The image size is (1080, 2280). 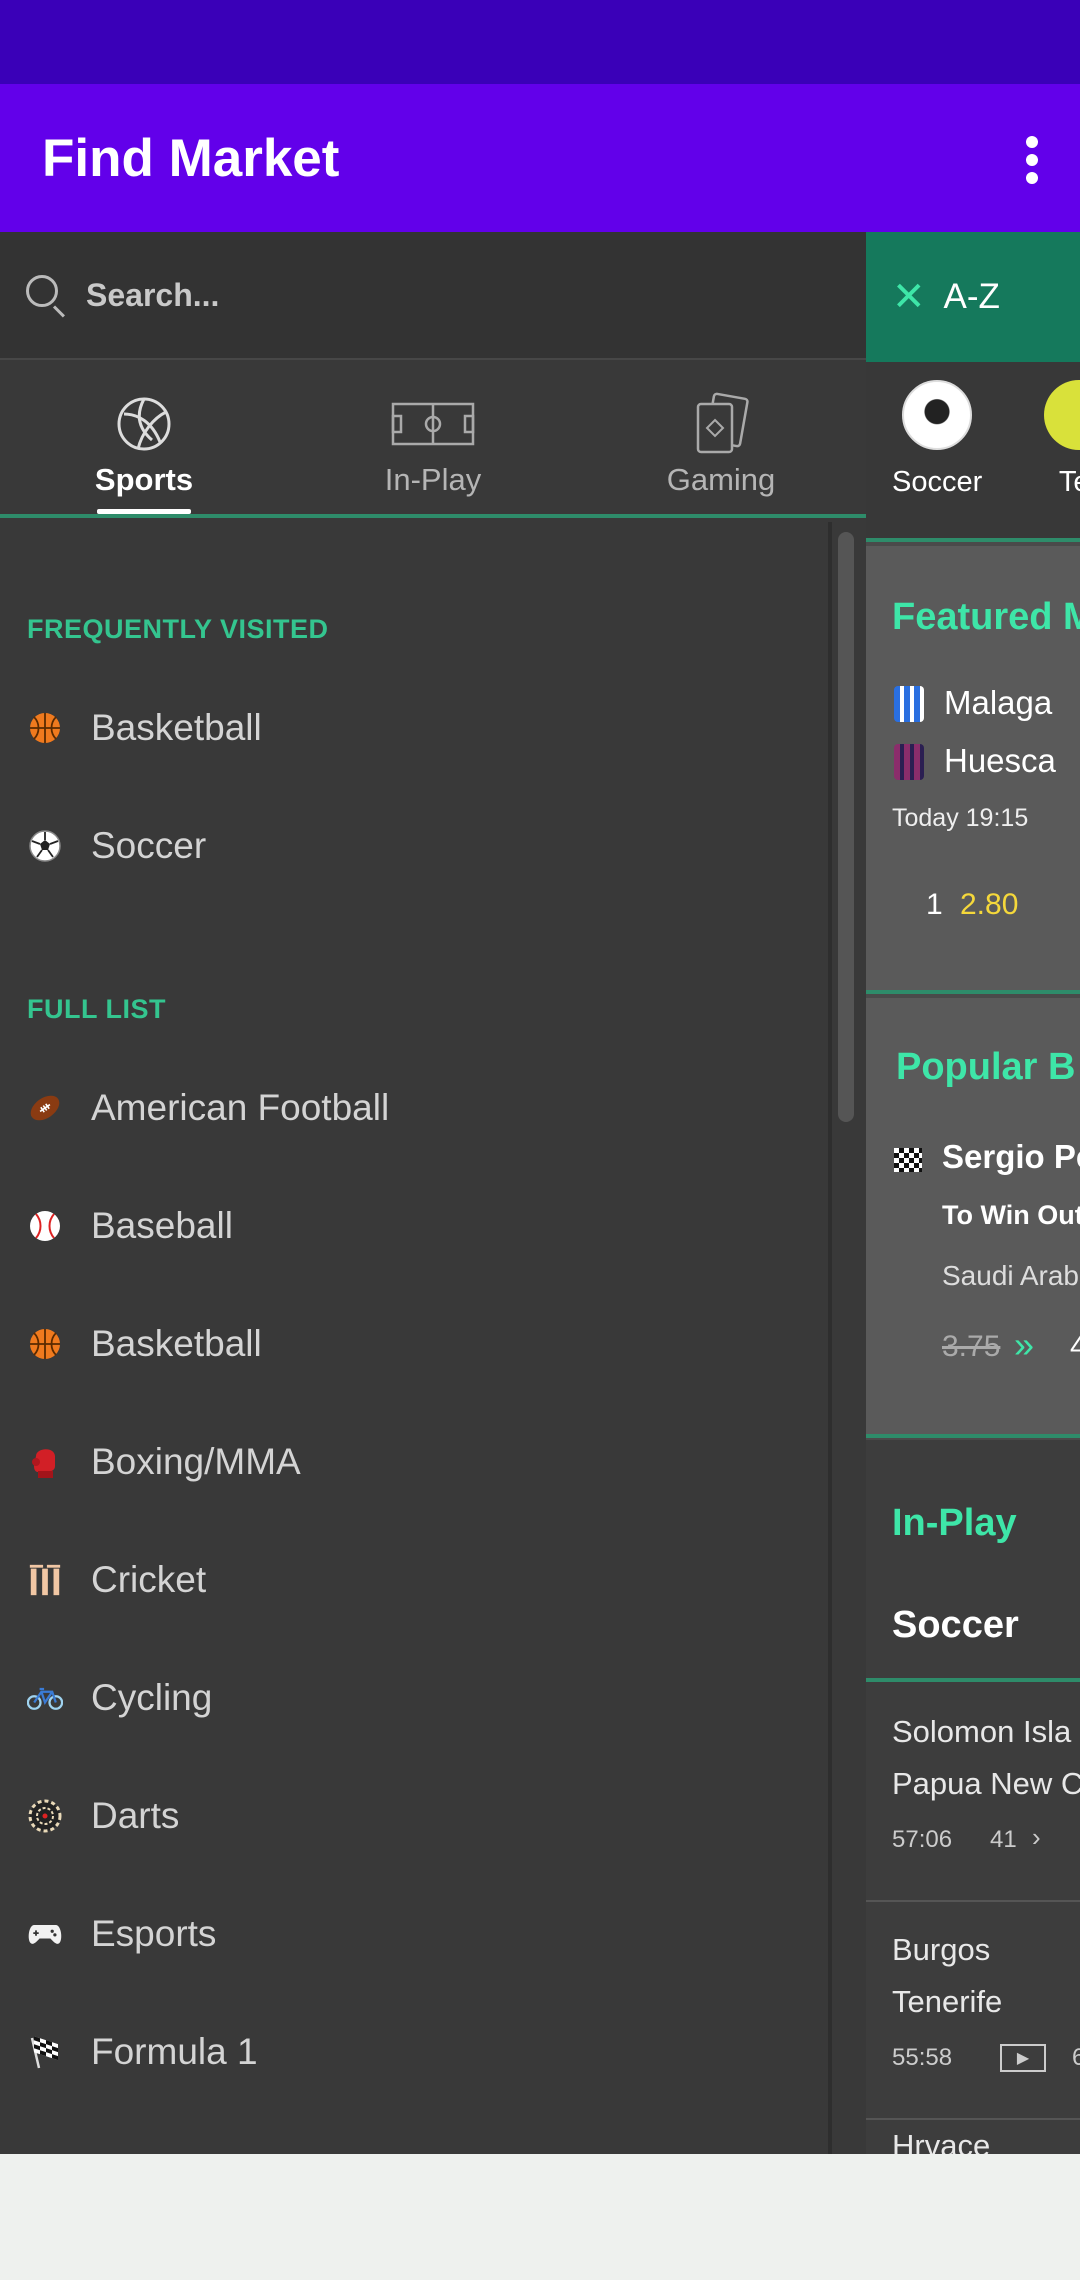 What do you see at coordinates (45, 1580) in the screenshot?
I see `cricket-stumps-icon` at bounding box center [45, 1580].